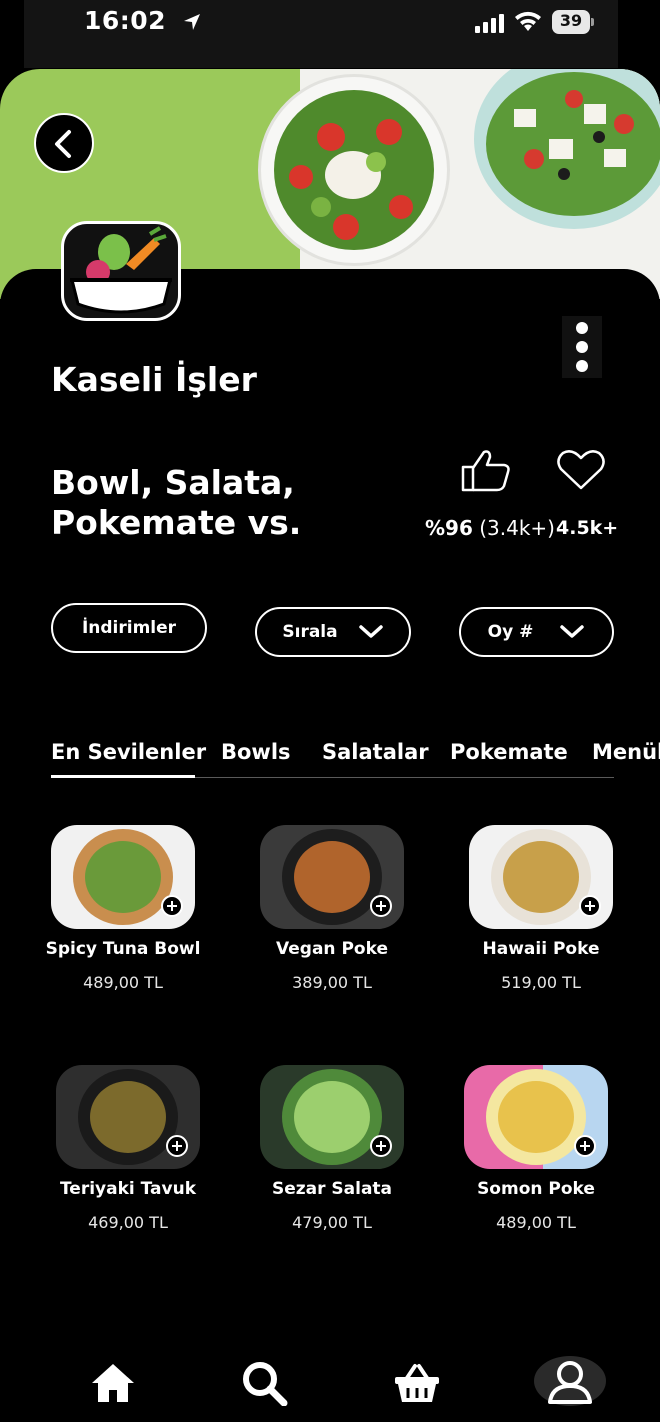 The width and height of the screenshot is (660, 1422). I want to click on tab-menuler: Menüler, so click(626, 752).